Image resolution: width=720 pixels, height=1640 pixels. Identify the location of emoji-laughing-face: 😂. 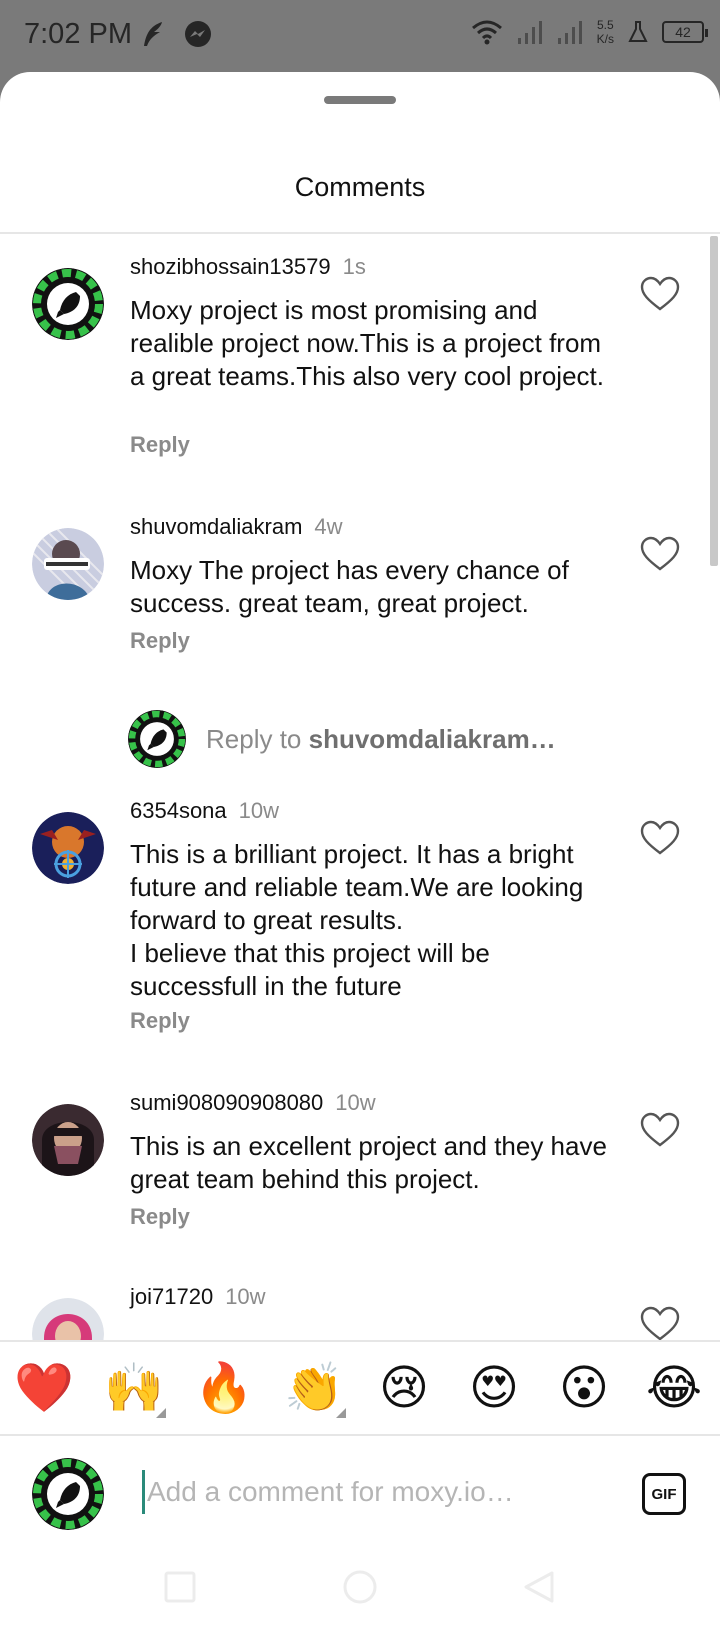
(674, 1388).